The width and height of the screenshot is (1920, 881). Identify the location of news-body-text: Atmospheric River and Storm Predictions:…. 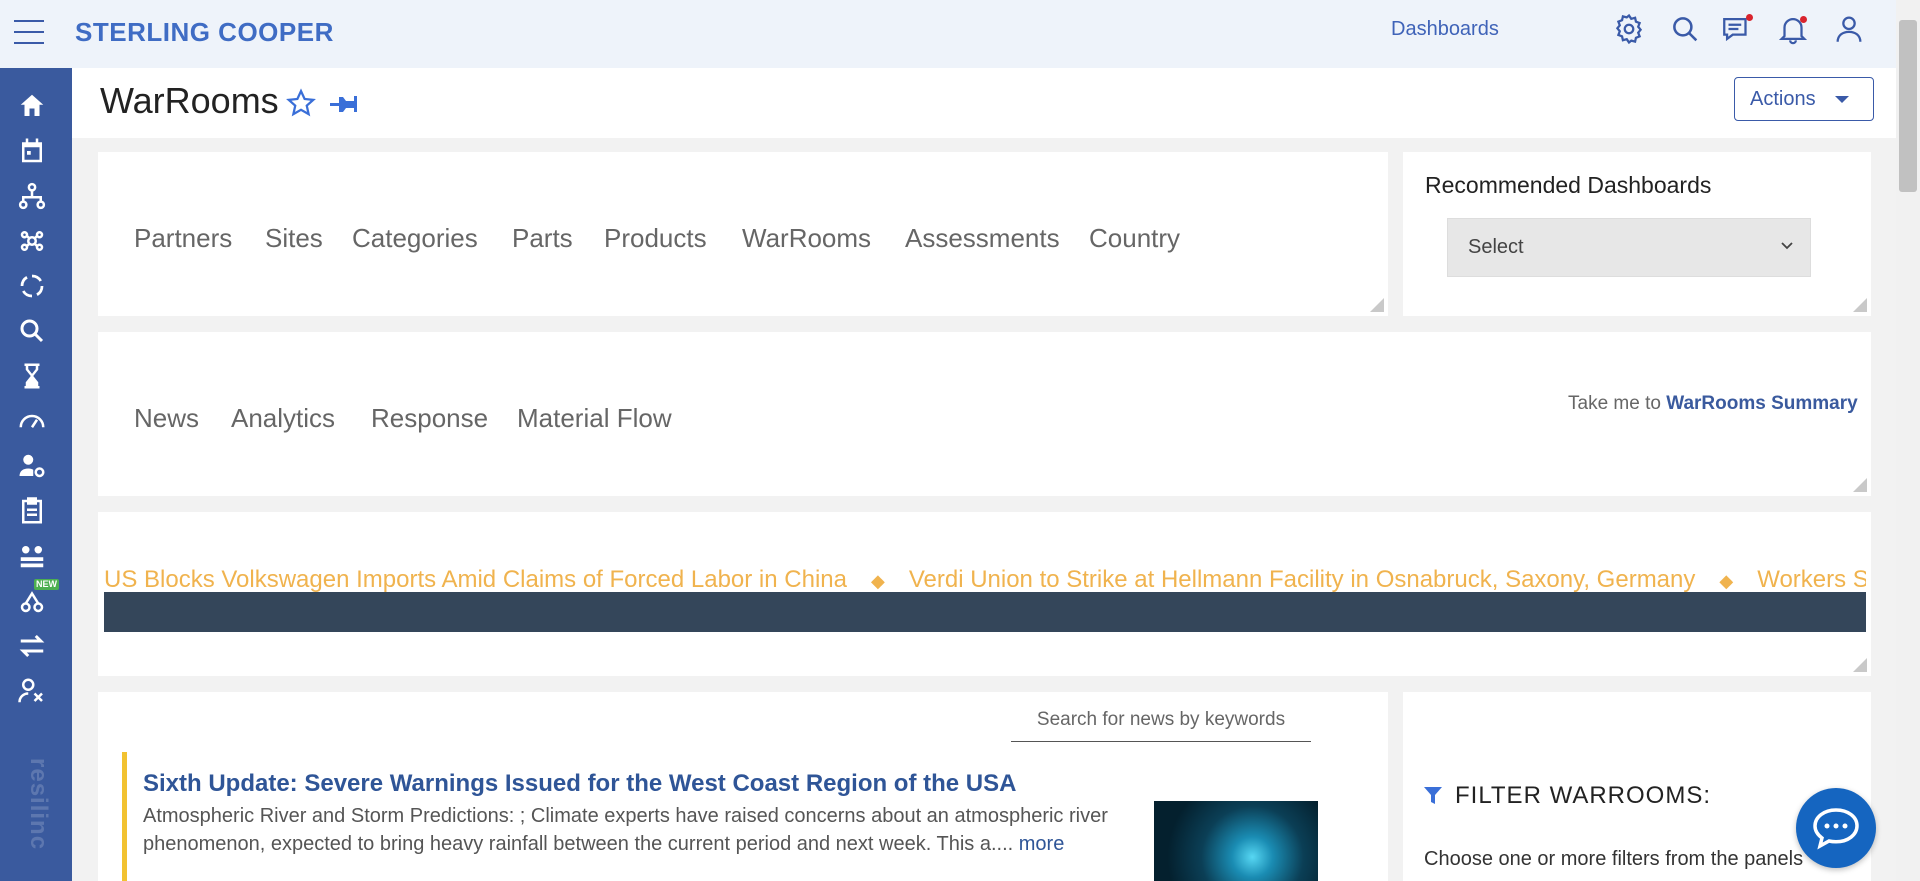
(625, 830).